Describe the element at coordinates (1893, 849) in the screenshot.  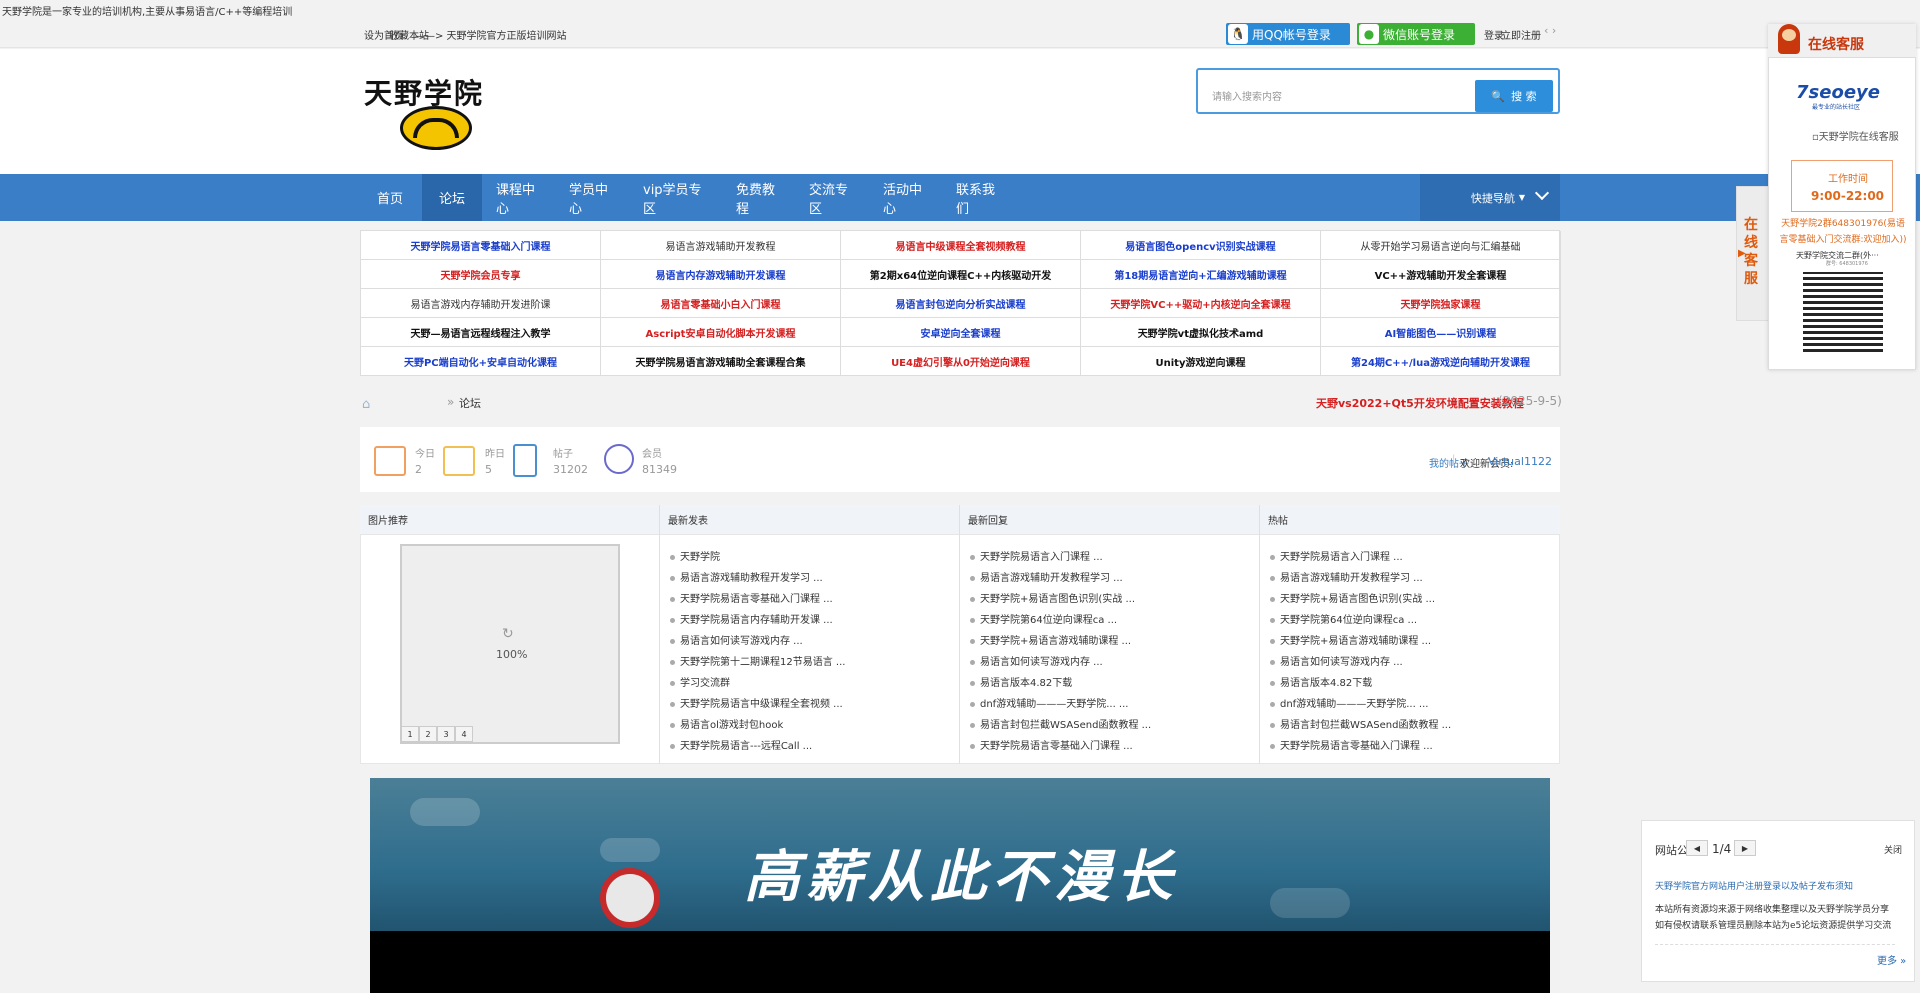
I see `notice-close-link: 关闭` at that location.